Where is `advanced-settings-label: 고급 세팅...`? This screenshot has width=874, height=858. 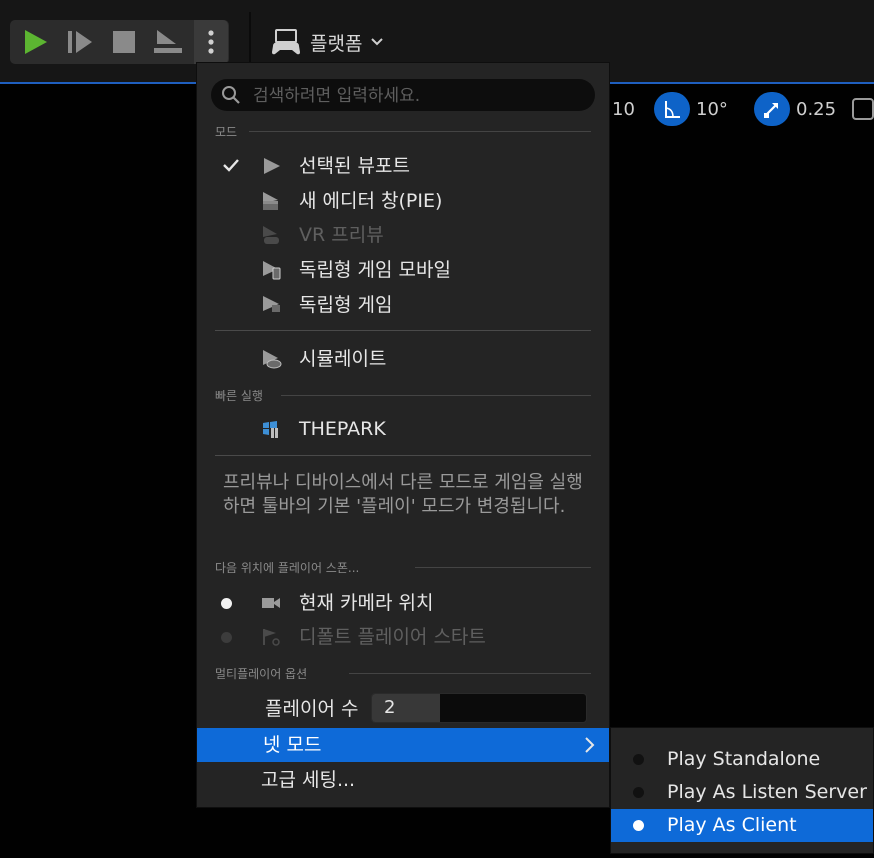
advanced-settings-label: 고급 세팅... is located at coordinates (308, 780).